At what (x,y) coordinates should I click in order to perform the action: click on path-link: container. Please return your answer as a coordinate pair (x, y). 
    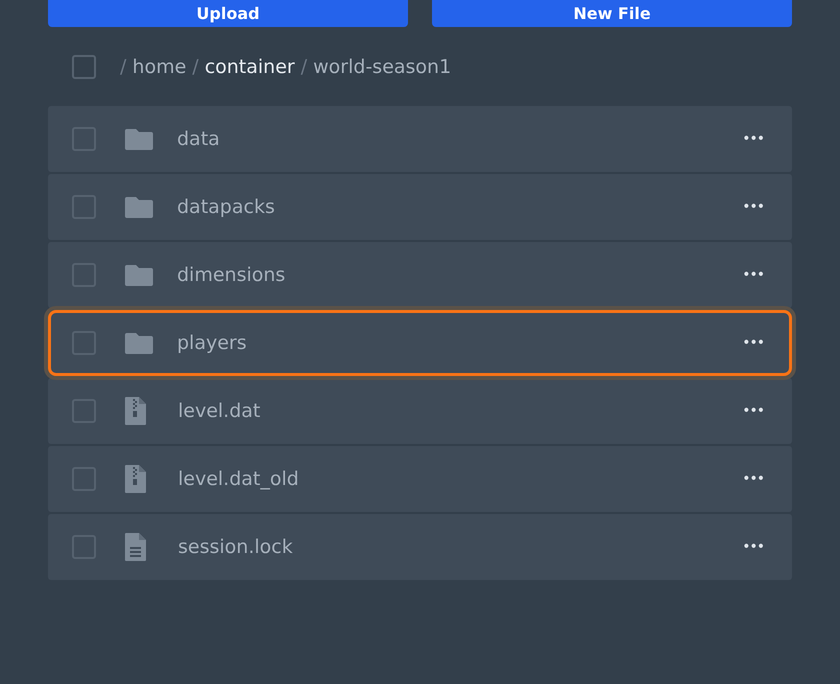
    Looking at the image, I should click on (249, 67).